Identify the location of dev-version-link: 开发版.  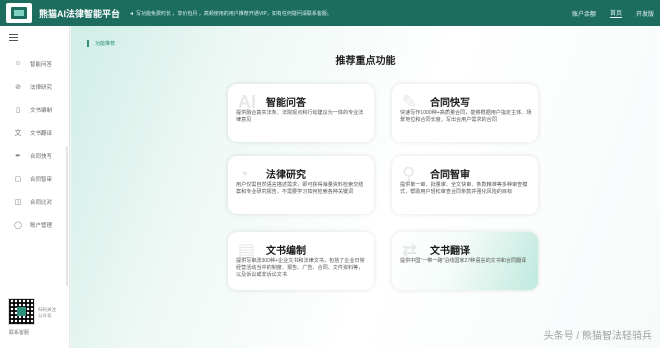
(645, 13).